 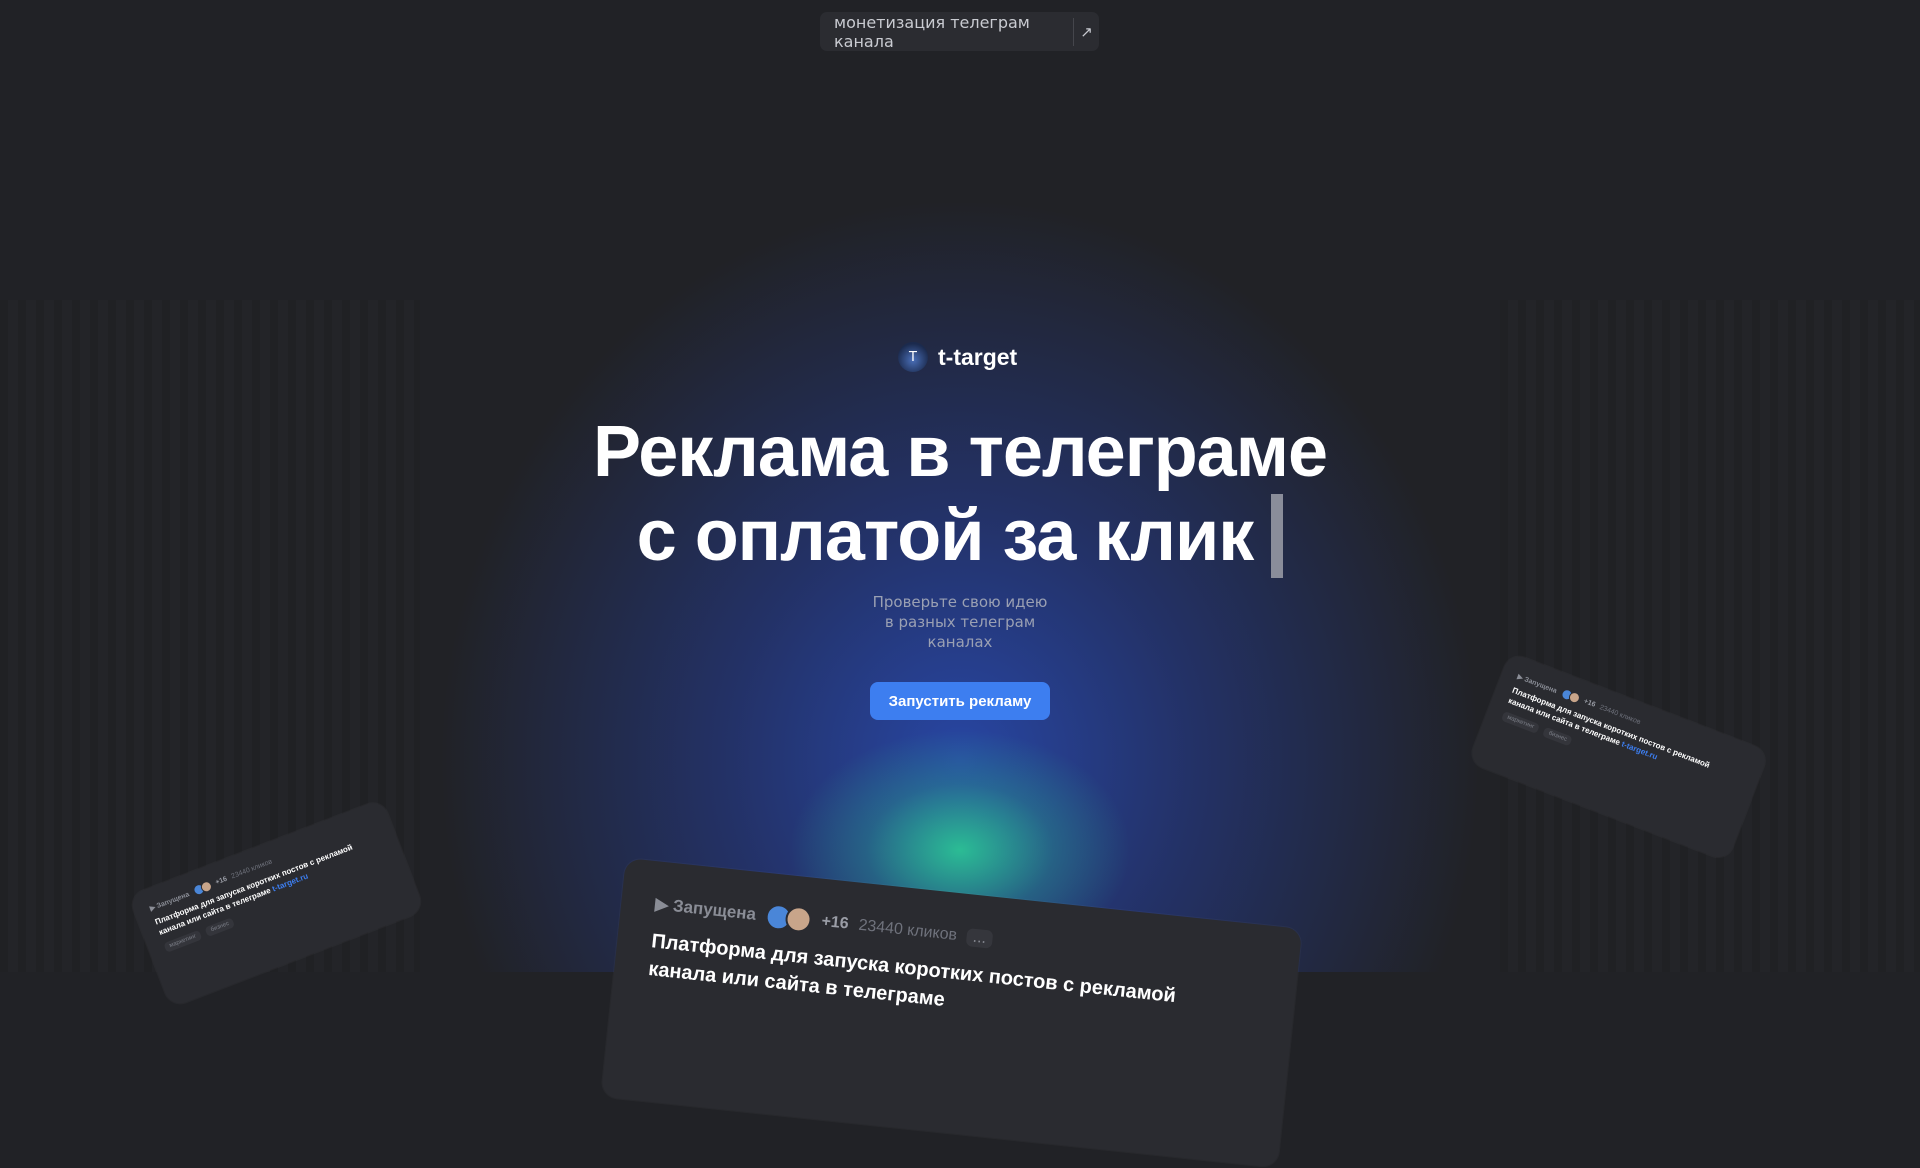 I want to click on clicks-count: 23440 кликов, so click(x=907, y=930).